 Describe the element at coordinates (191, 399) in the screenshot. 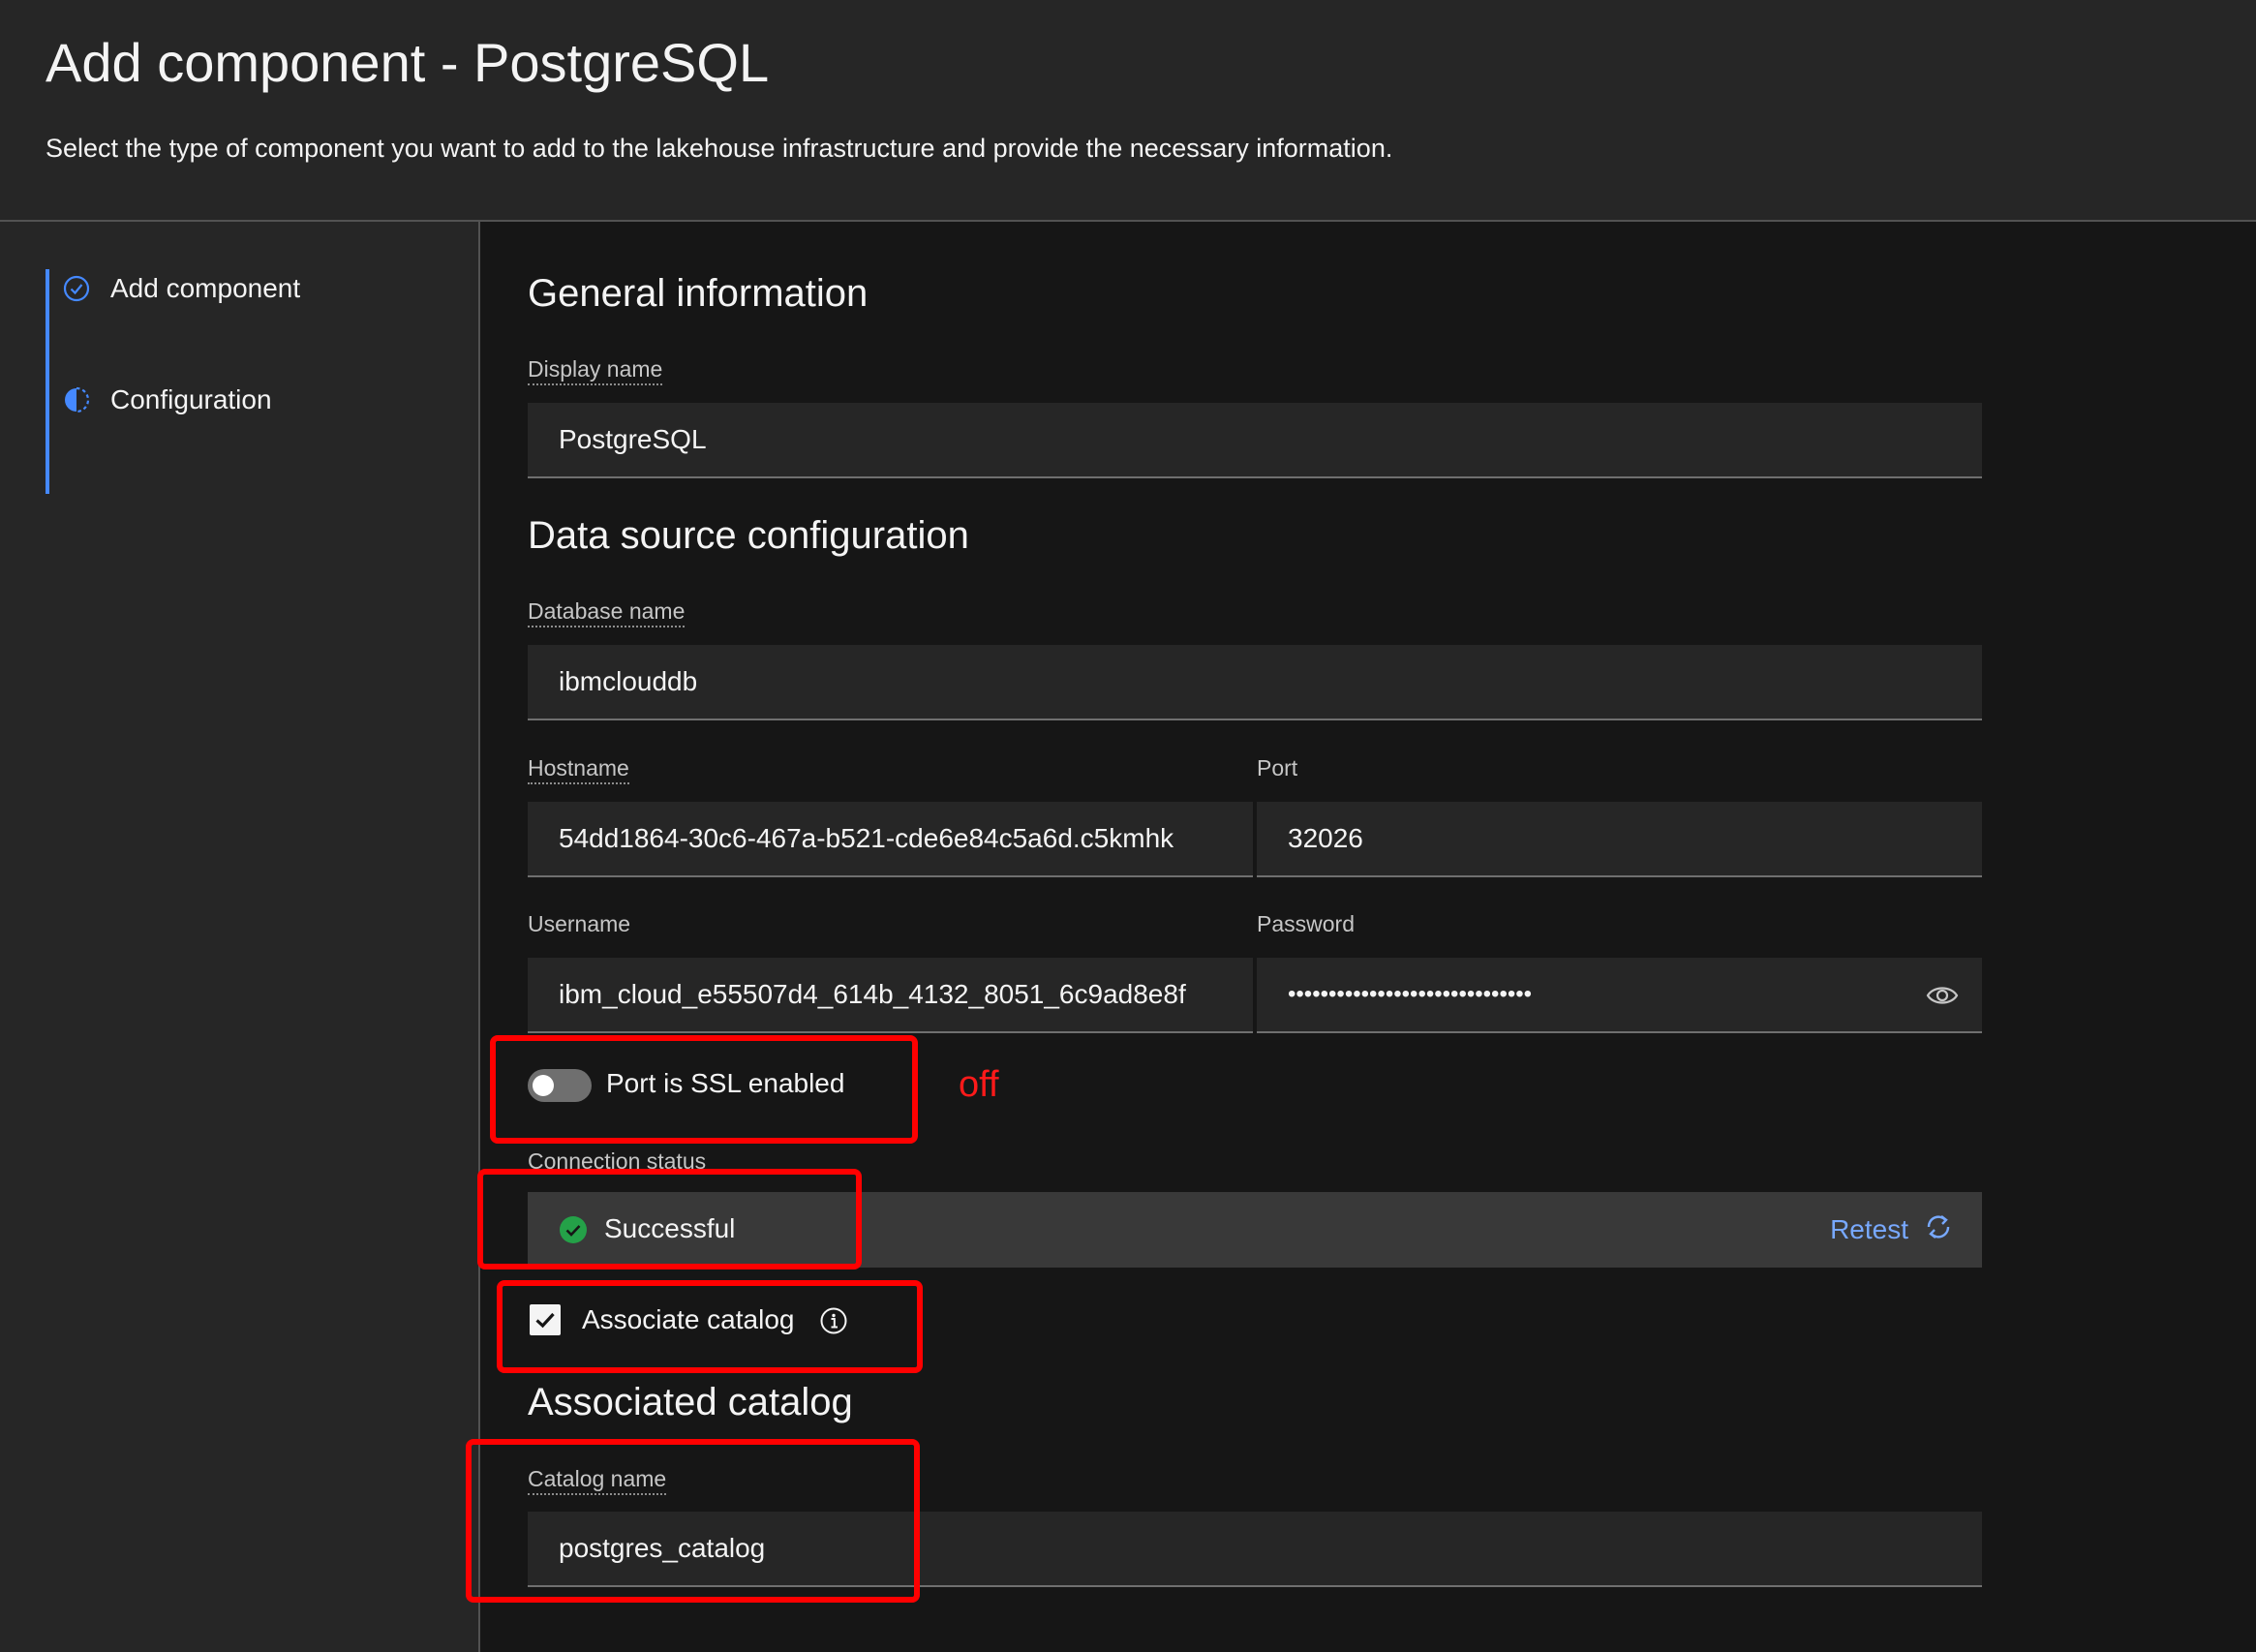

I see `step-label: Configuration` at that location.